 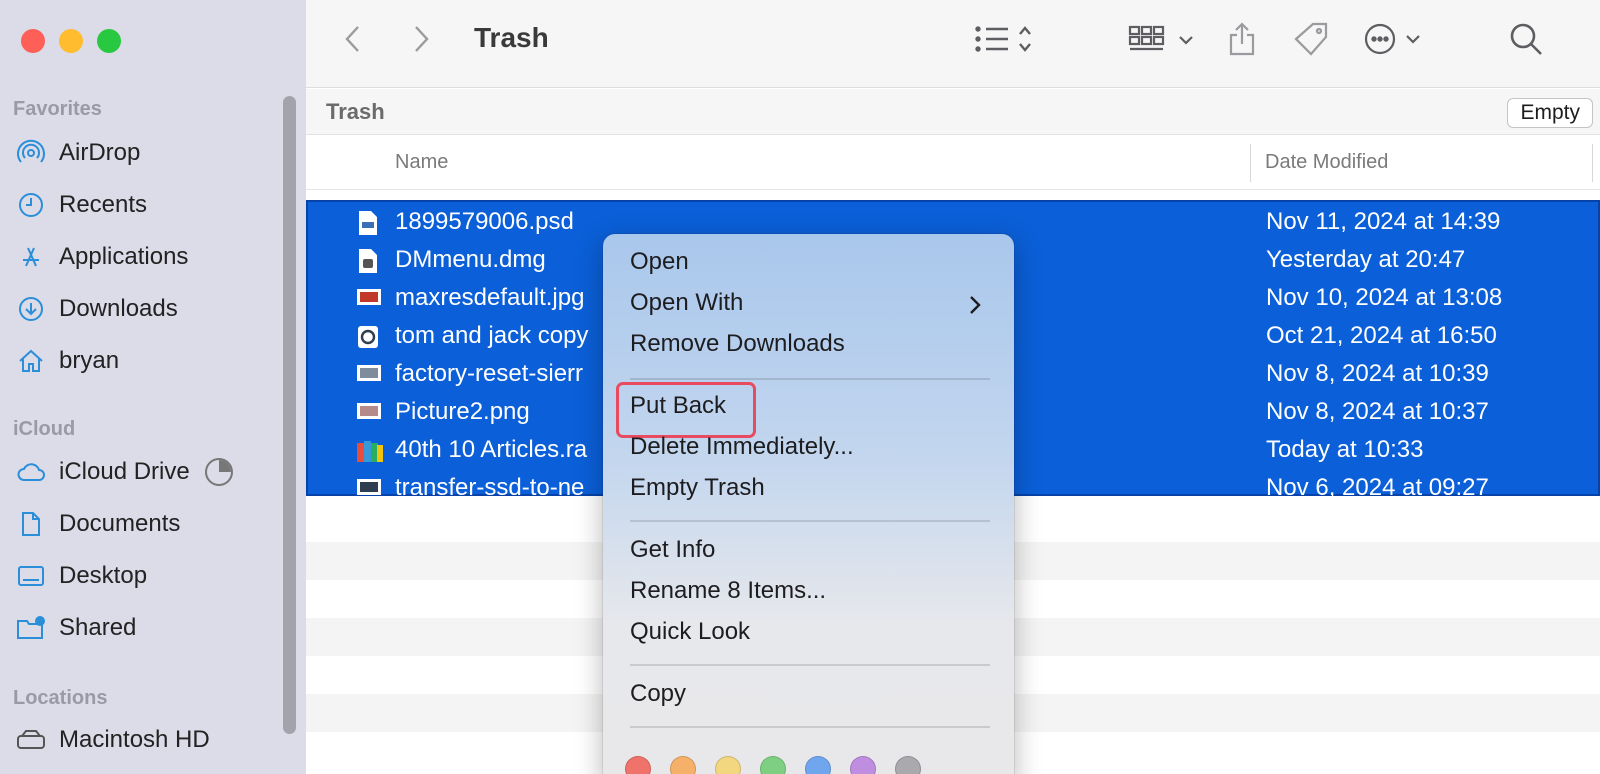 What do you see at coordinates (60, 698) in the screenshot?
I see `sidebar-section-locations: Locations` at bounding box center [60, 698].